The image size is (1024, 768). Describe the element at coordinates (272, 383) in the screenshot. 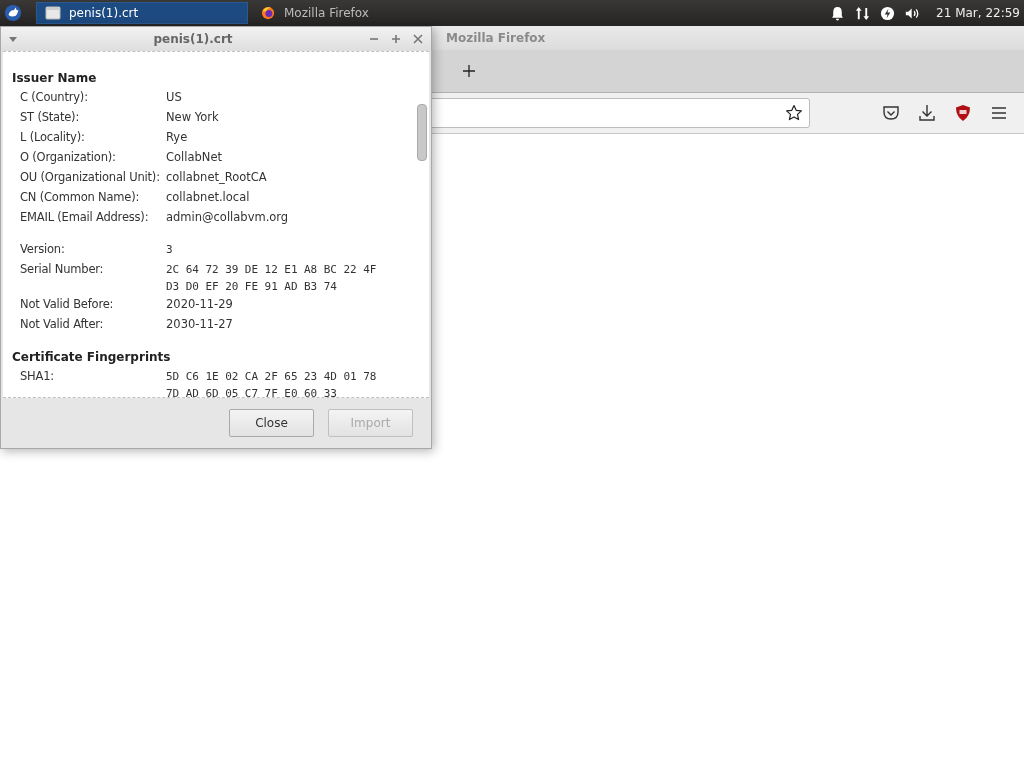

I see `field-value: 5D C6 1E 02 CA 2F 65 23 4D 01 78 7D AD 6D 05 C7 7F E0 60 33` at that location.